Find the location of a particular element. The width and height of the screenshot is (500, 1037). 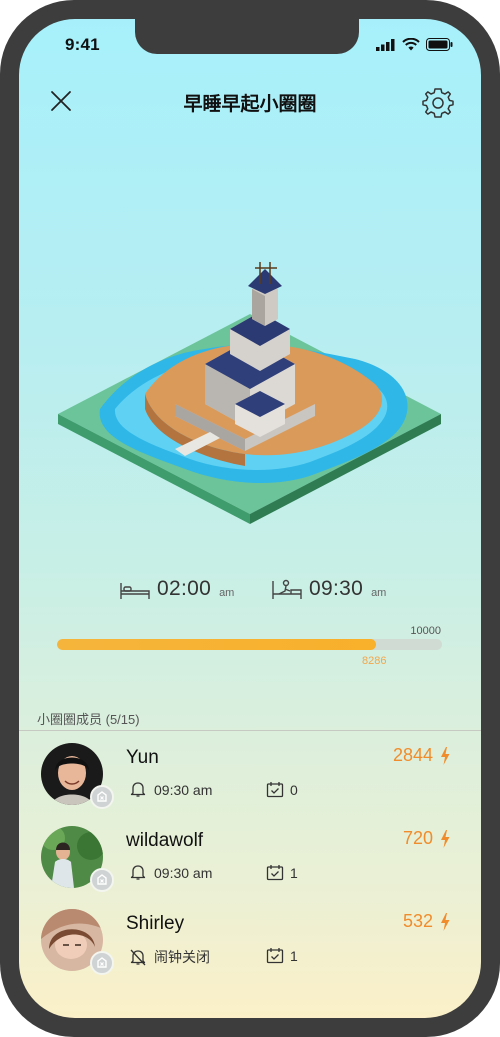

progress-track is located at coordinates (249, 644).